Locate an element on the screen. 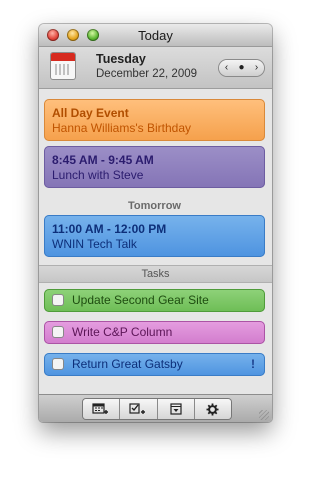  bottom-toolbar is located at coordinates (155, 408).